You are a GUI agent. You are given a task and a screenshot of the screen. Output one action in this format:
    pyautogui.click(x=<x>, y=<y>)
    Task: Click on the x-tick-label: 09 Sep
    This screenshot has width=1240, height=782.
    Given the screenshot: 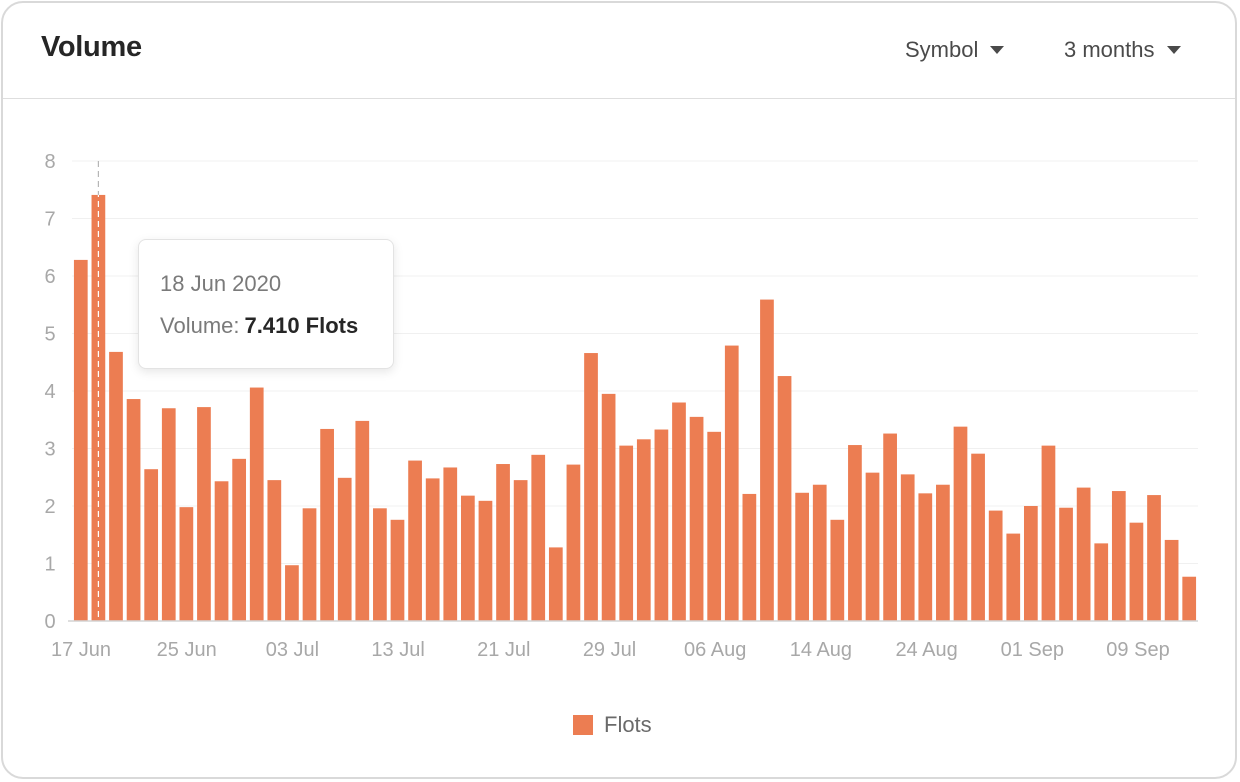 What is the action you would take?
    pyautogui.click(x=1137, y=650)
    